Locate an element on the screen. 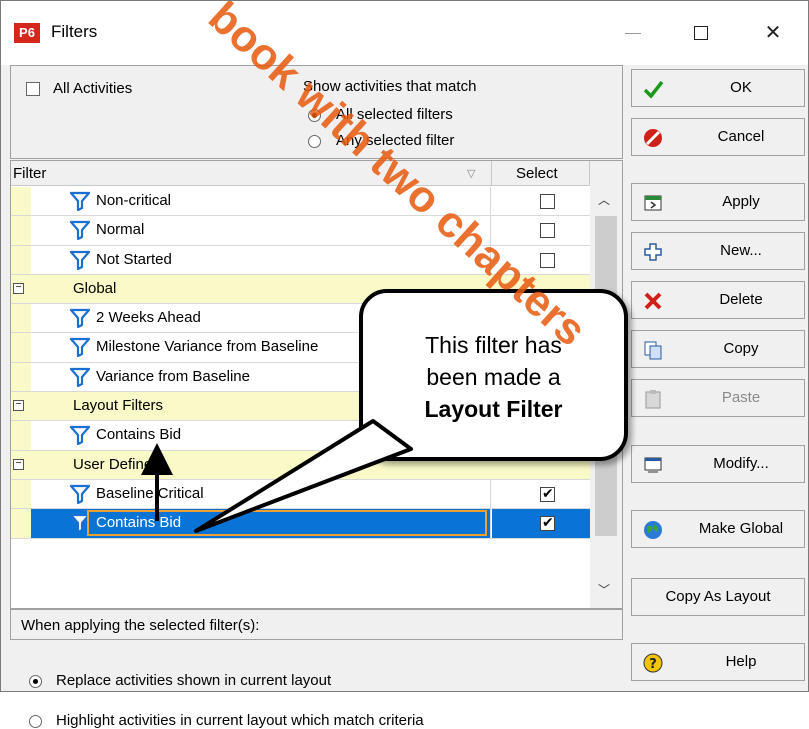  callout-pointer is located at coordinates (303, 476).